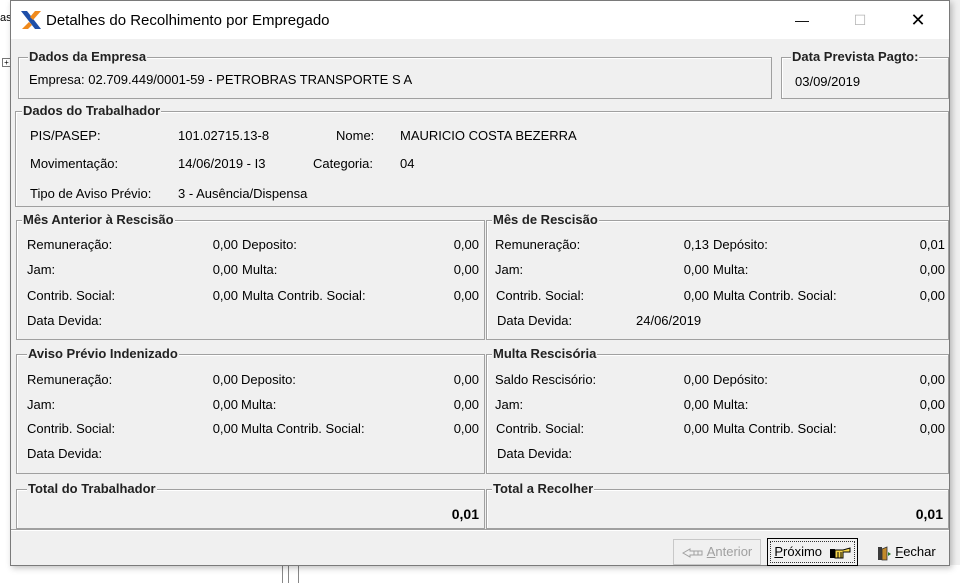 The image size is (960, 583). I want to click on close-button: ✕, so click(918, 20).